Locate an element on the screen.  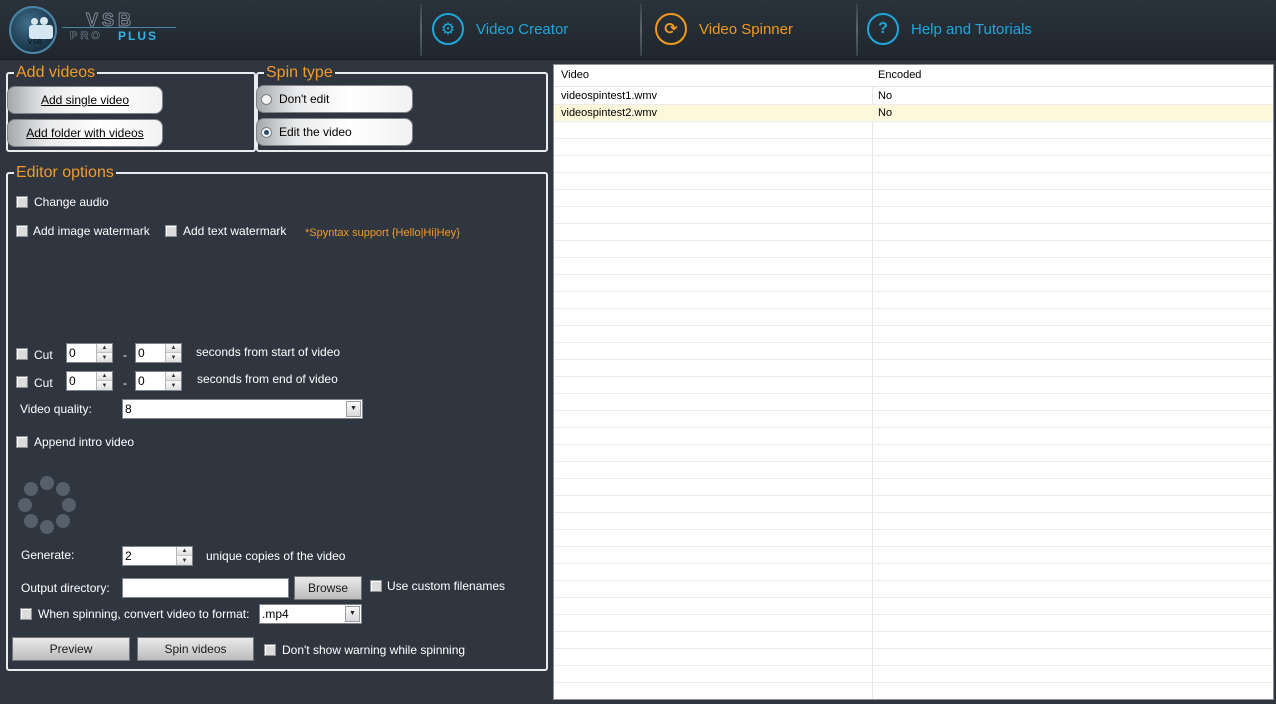
editor-options-legend: Editor options is located at coordinates (65, 173).